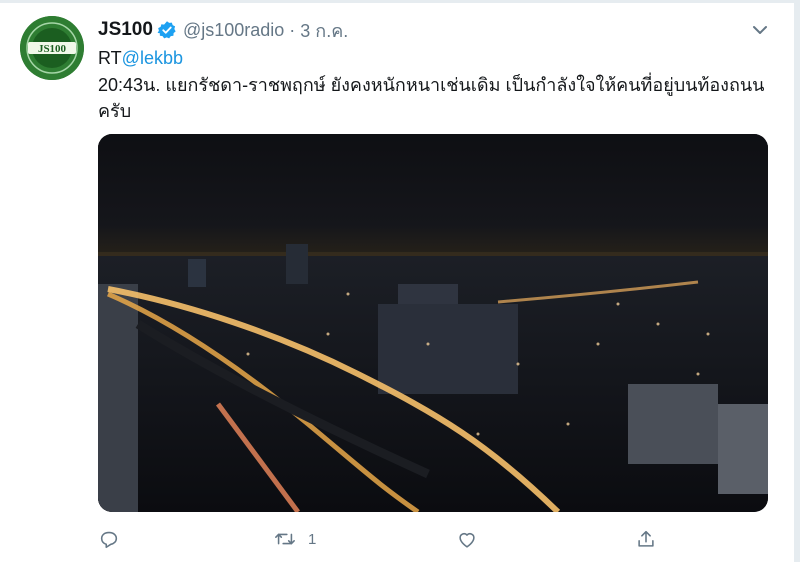 This screenshot has height=562, width=800. I want to click on retweet-attribution: RT@lekbb, so click(140, 58).